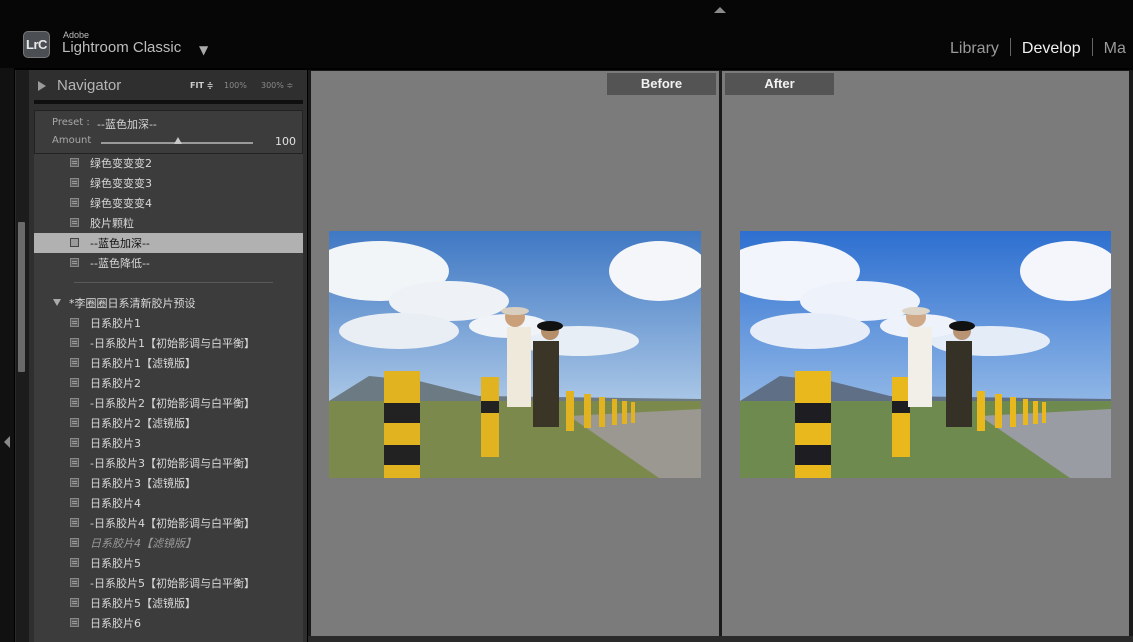 This screenshot has height=642, width=1133. Describe the element at coordinates (115, 383) in the screenshot. I see `preset-label: 日系胶片2` at that location.